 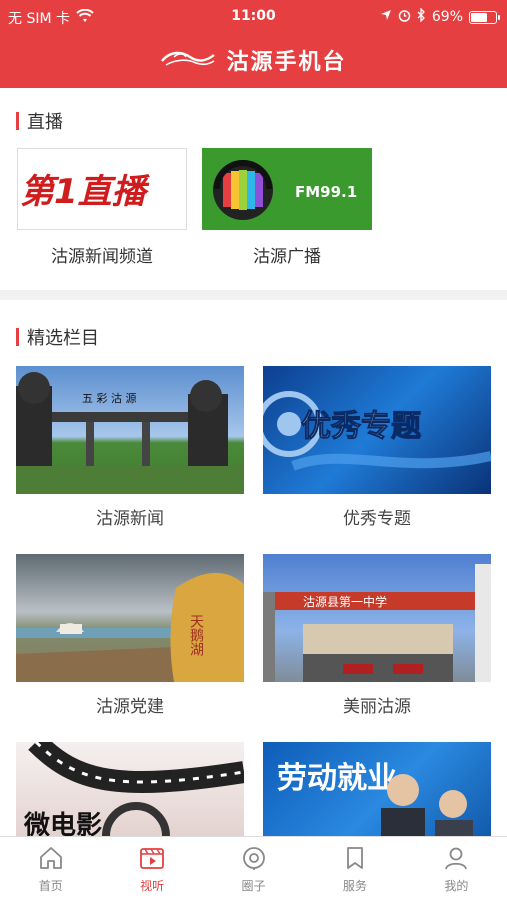 What do you see at coordinates (130, 430) in the screenshot?
I see `card-thumb-gunews: 五 彩 沽 源` at bounding box center [130, 430].